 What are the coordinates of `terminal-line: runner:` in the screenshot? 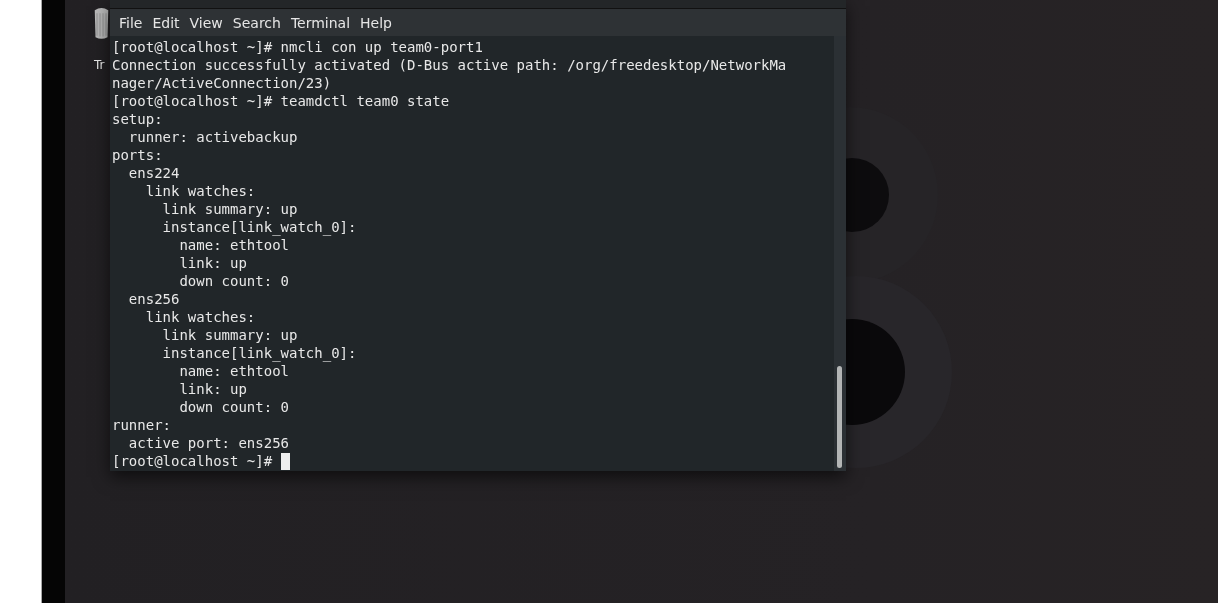 It's located at (141, 425).